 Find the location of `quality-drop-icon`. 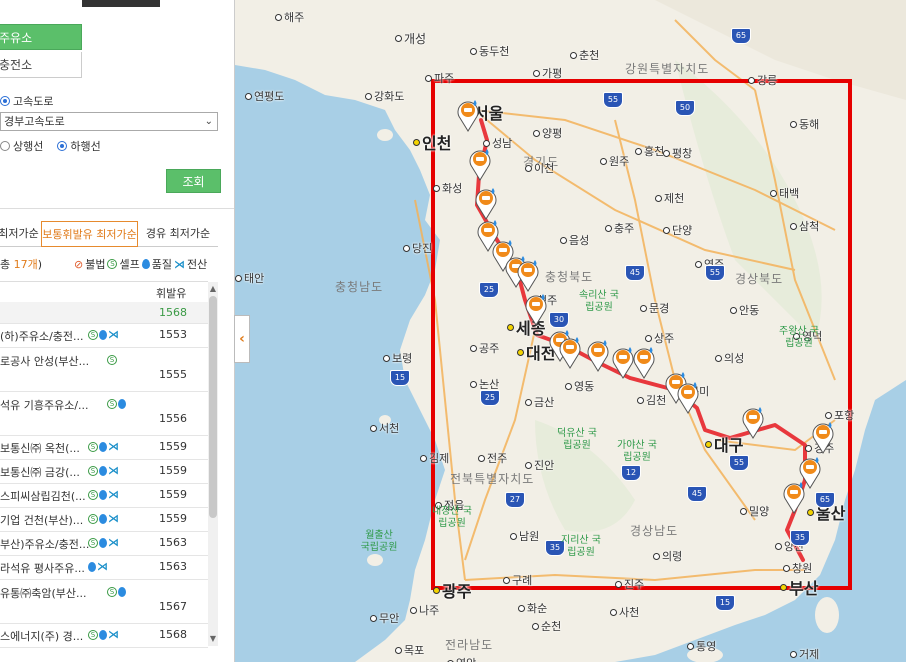

quality-drop-icon is located at coordinates (103, 635).